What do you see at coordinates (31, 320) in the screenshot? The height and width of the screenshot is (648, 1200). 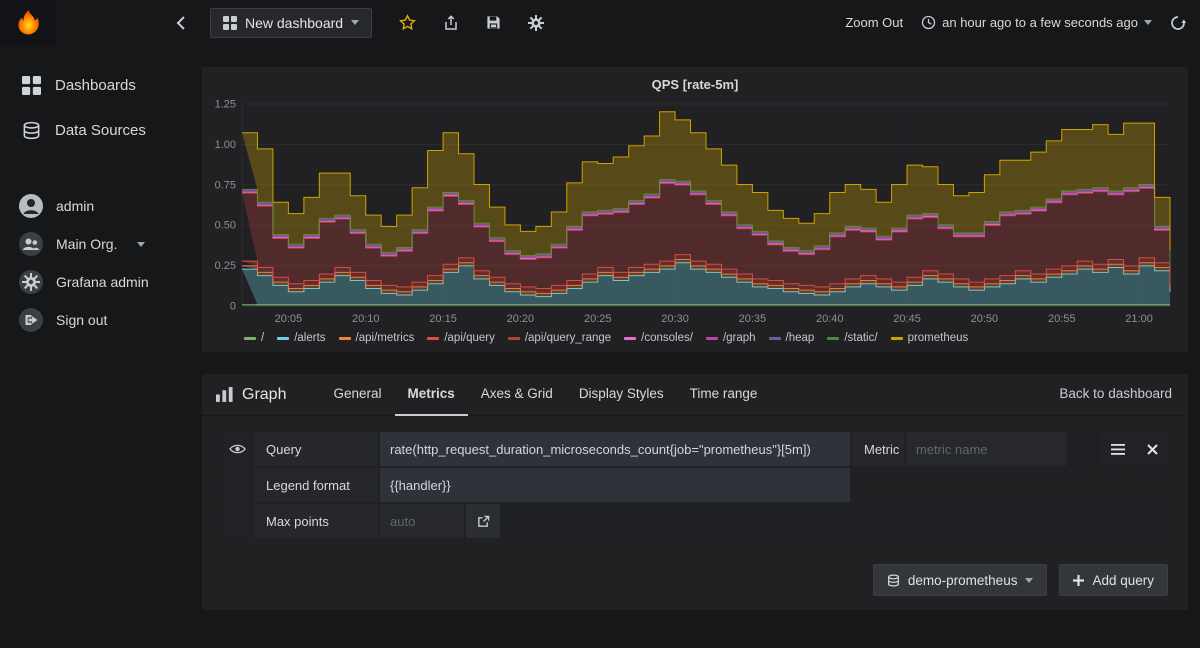 I see `sign-out-icon` at bounding box center [31, 320].